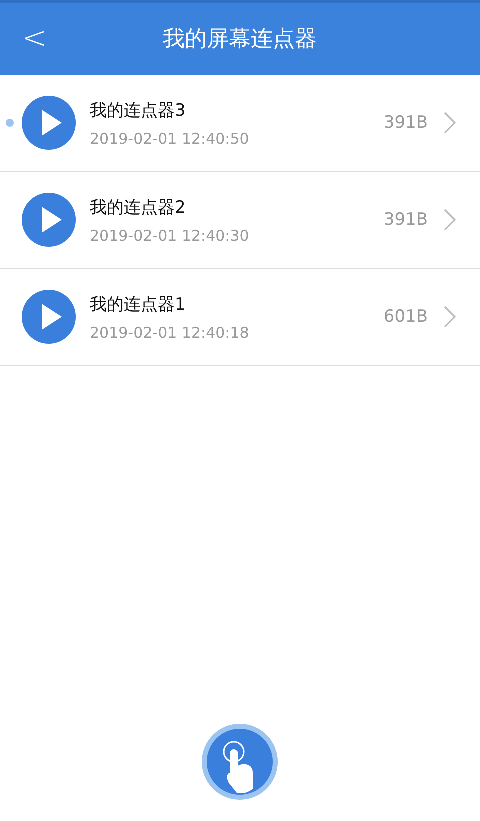  I want to click on back-button: <, so click(35, 38).